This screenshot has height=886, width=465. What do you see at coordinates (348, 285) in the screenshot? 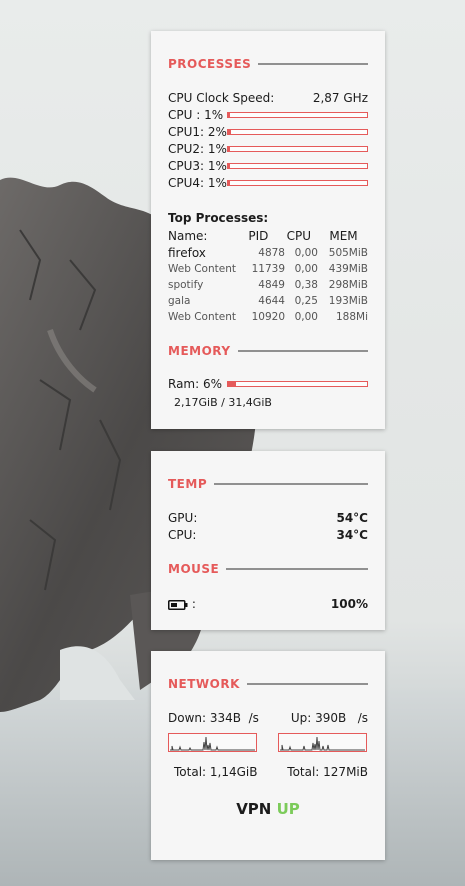
I see `process-mem: 298MiB` at bounding box center [348, 285].